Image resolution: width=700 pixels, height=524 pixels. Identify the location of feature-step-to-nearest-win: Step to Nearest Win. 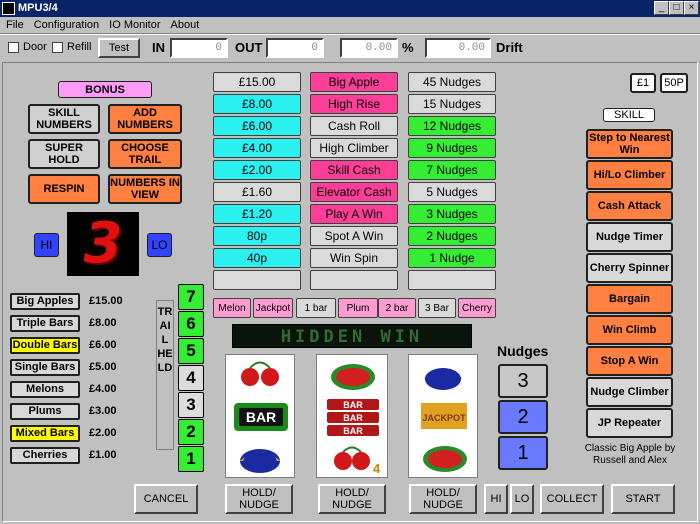
(629, 144).